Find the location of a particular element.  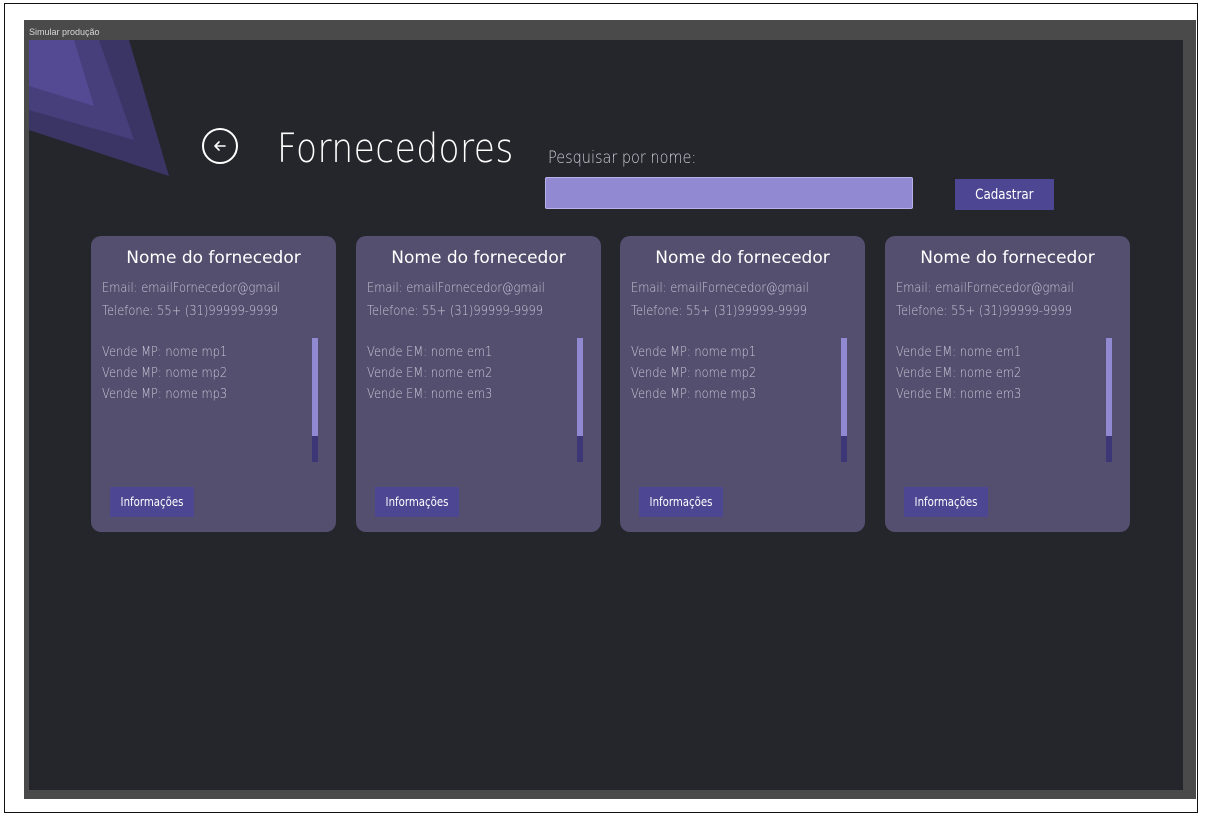

search-input is located at coordinates (729, 193).